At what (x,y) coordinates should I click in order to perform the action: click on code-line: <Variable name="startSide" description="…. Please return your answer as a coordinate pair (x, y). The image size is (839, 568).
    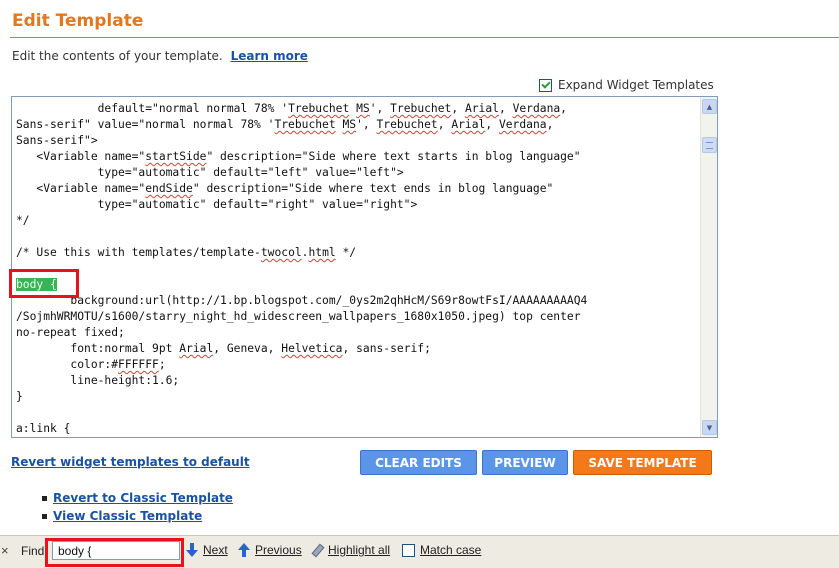
    Looking at the image, I should click on (356, 157).